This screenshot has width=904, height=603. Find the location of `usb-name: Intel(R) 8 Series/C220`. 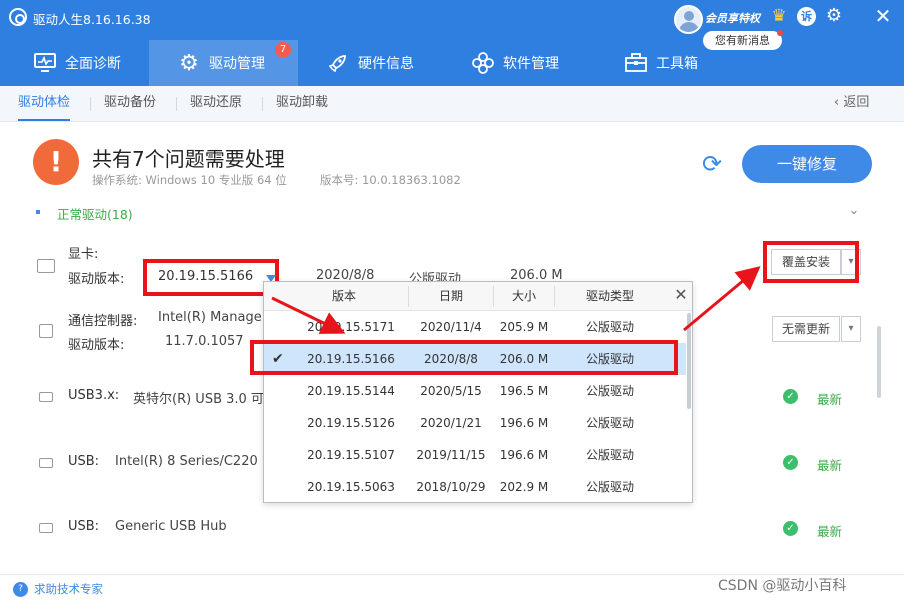

usb-name: Intel(R) 8 Series/C220 is located at coordinates (186, 461).